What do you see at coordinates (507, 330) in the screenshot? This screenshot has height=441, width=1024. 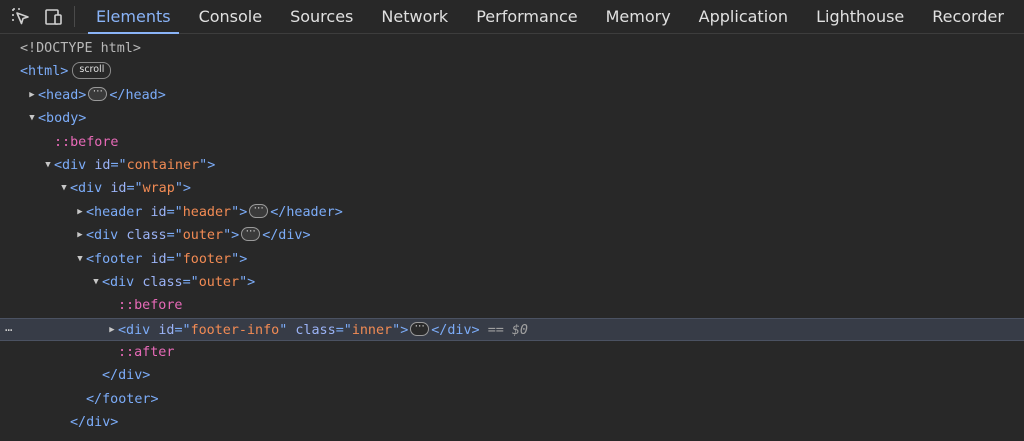 I see `selected-node-indicator: == $0` at bounding box center [507, 330].